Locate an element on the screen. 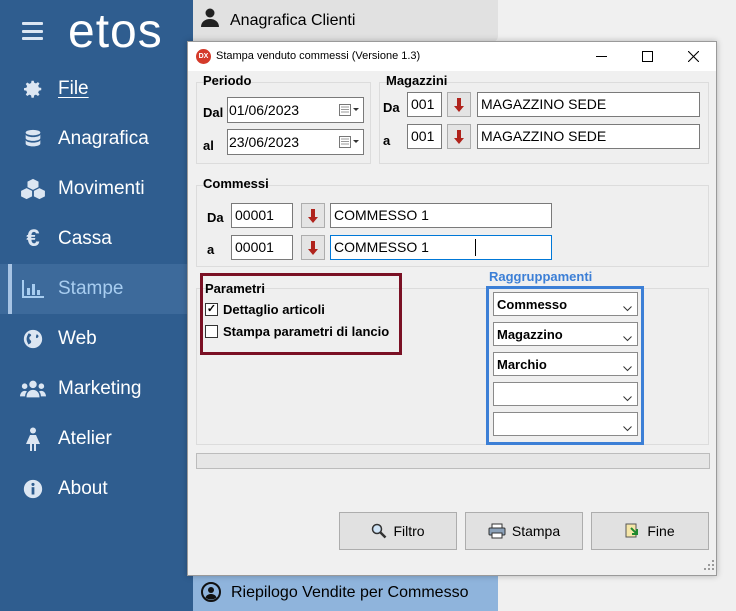  sidebar-item-web: Web is located at coordinates (96, 339).